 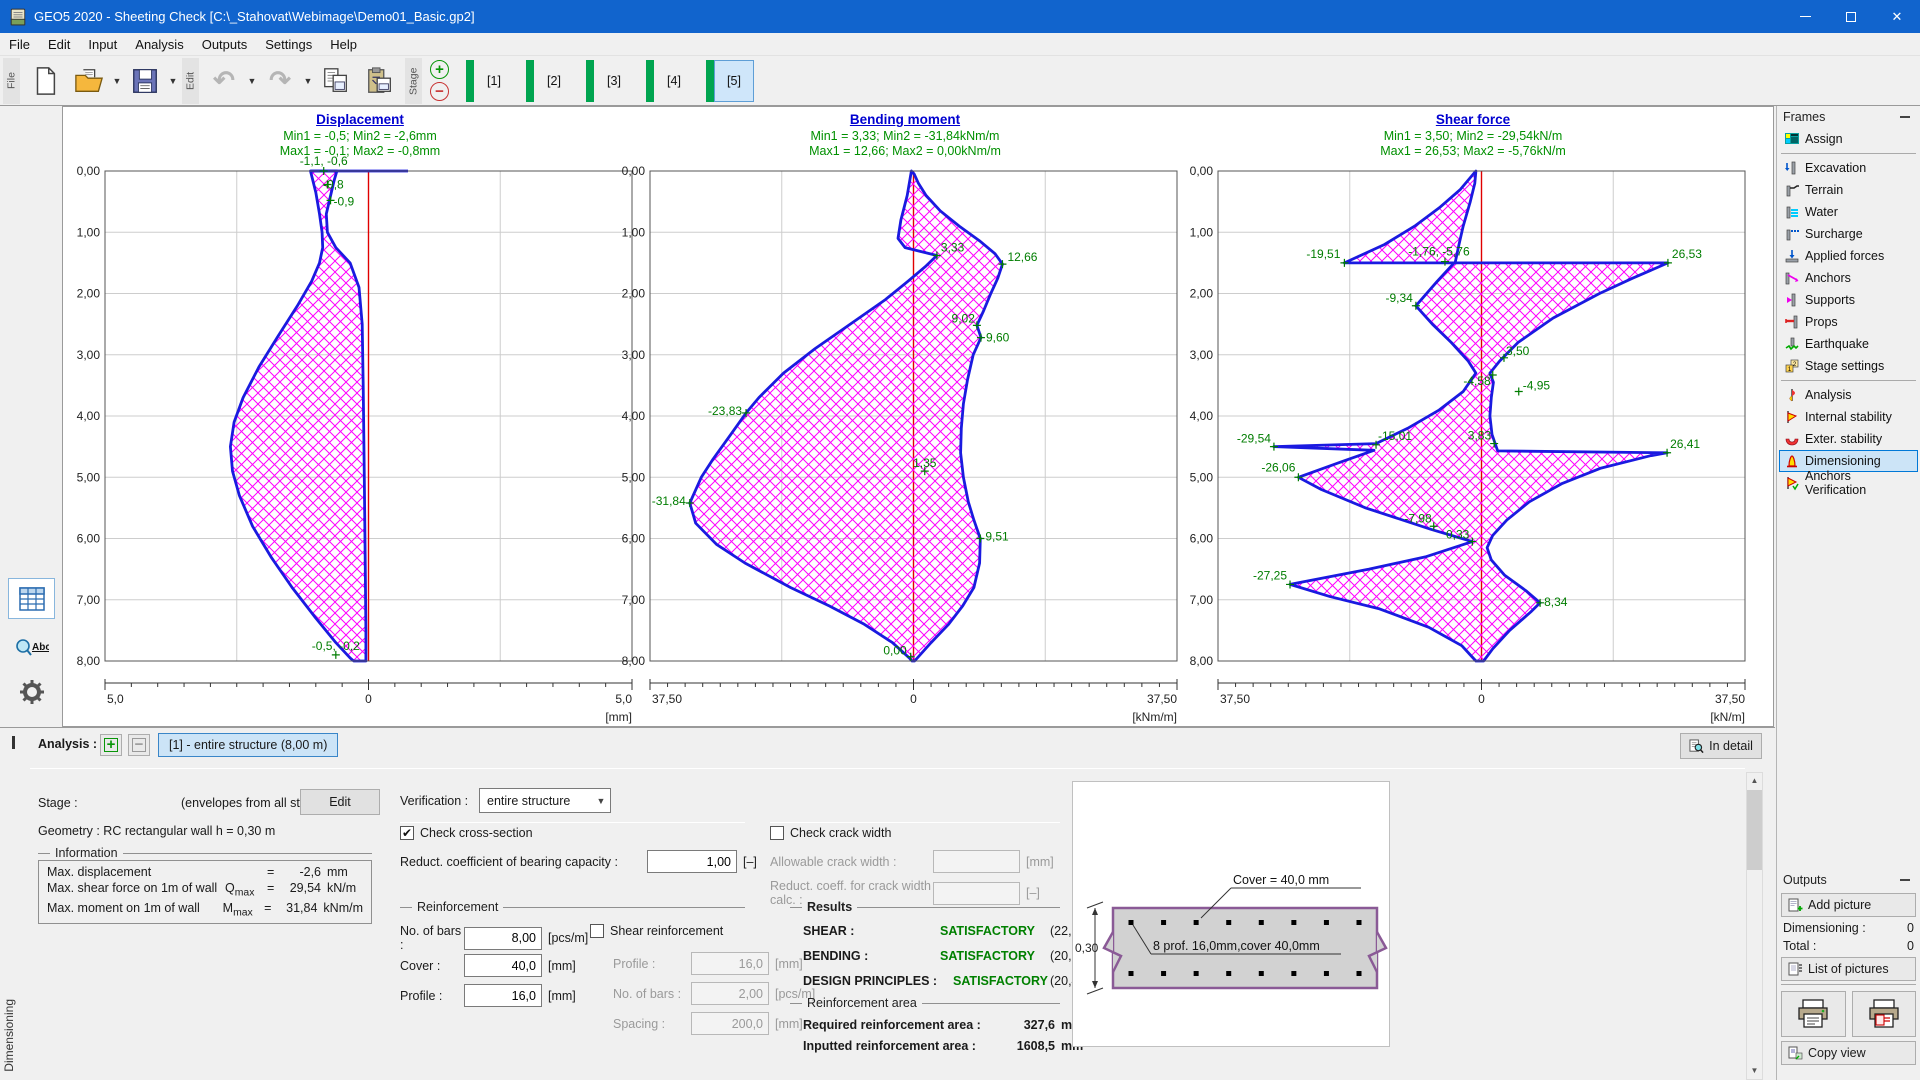 I want to click on copy-button, so click(x=336, y=81).